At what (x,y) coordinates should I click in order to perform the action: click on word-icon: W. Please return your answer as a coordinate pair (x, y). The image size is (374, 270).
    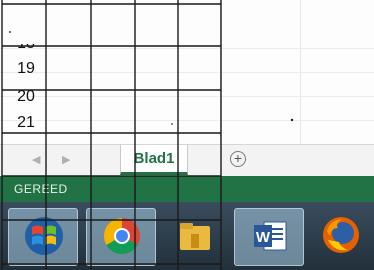
    Looking at the image, I should click on (270, 236).